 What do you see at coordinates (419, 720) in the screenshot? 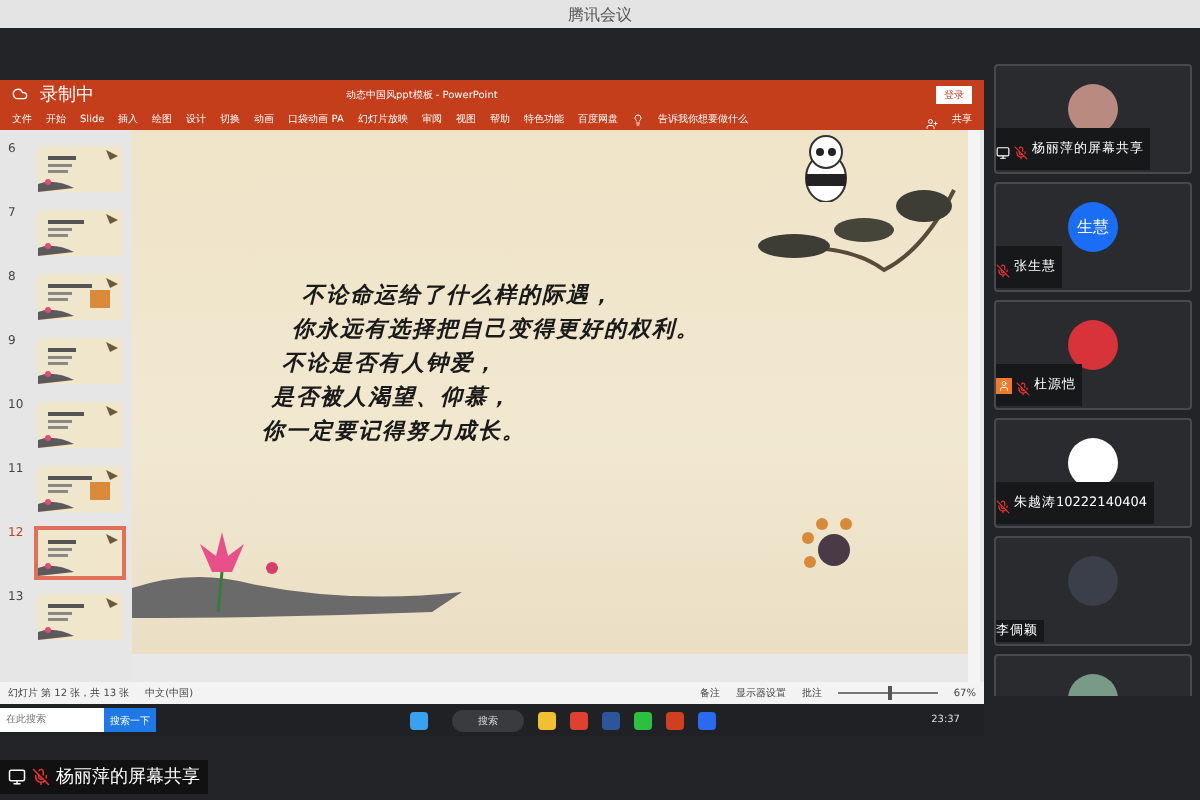
I see `start-icon` at bounding box center [419, 720].